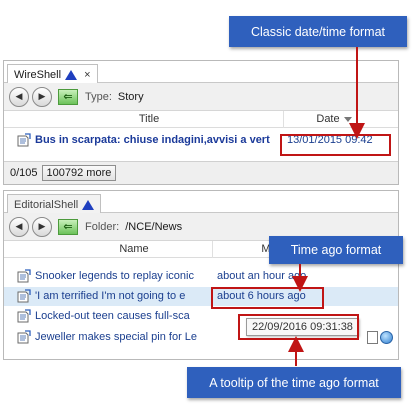  Describe the element at coordinates (201, 72) in the screenshot. I see `wireshell-tabstrip: WireShell ×` at that location.